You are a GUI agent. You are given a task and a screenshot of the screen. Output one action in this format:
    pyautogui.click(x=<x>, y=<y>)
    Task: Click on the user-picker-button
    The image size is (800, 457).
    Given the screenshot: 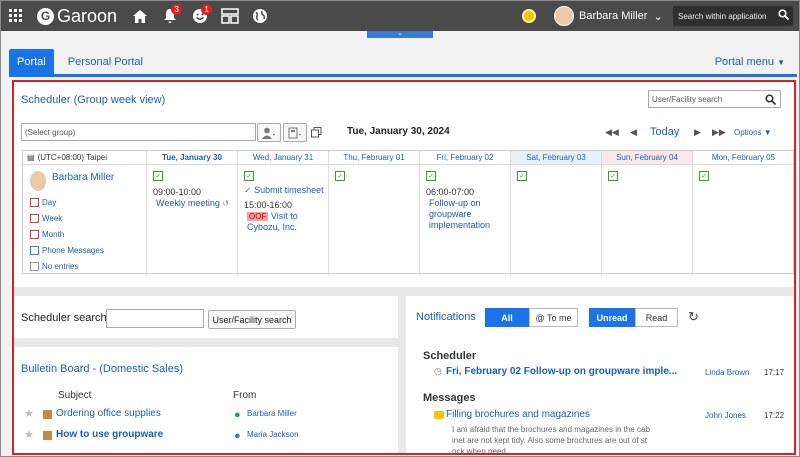 What is the action you would take?
    pyautogui.click(x=269, y=132)
    